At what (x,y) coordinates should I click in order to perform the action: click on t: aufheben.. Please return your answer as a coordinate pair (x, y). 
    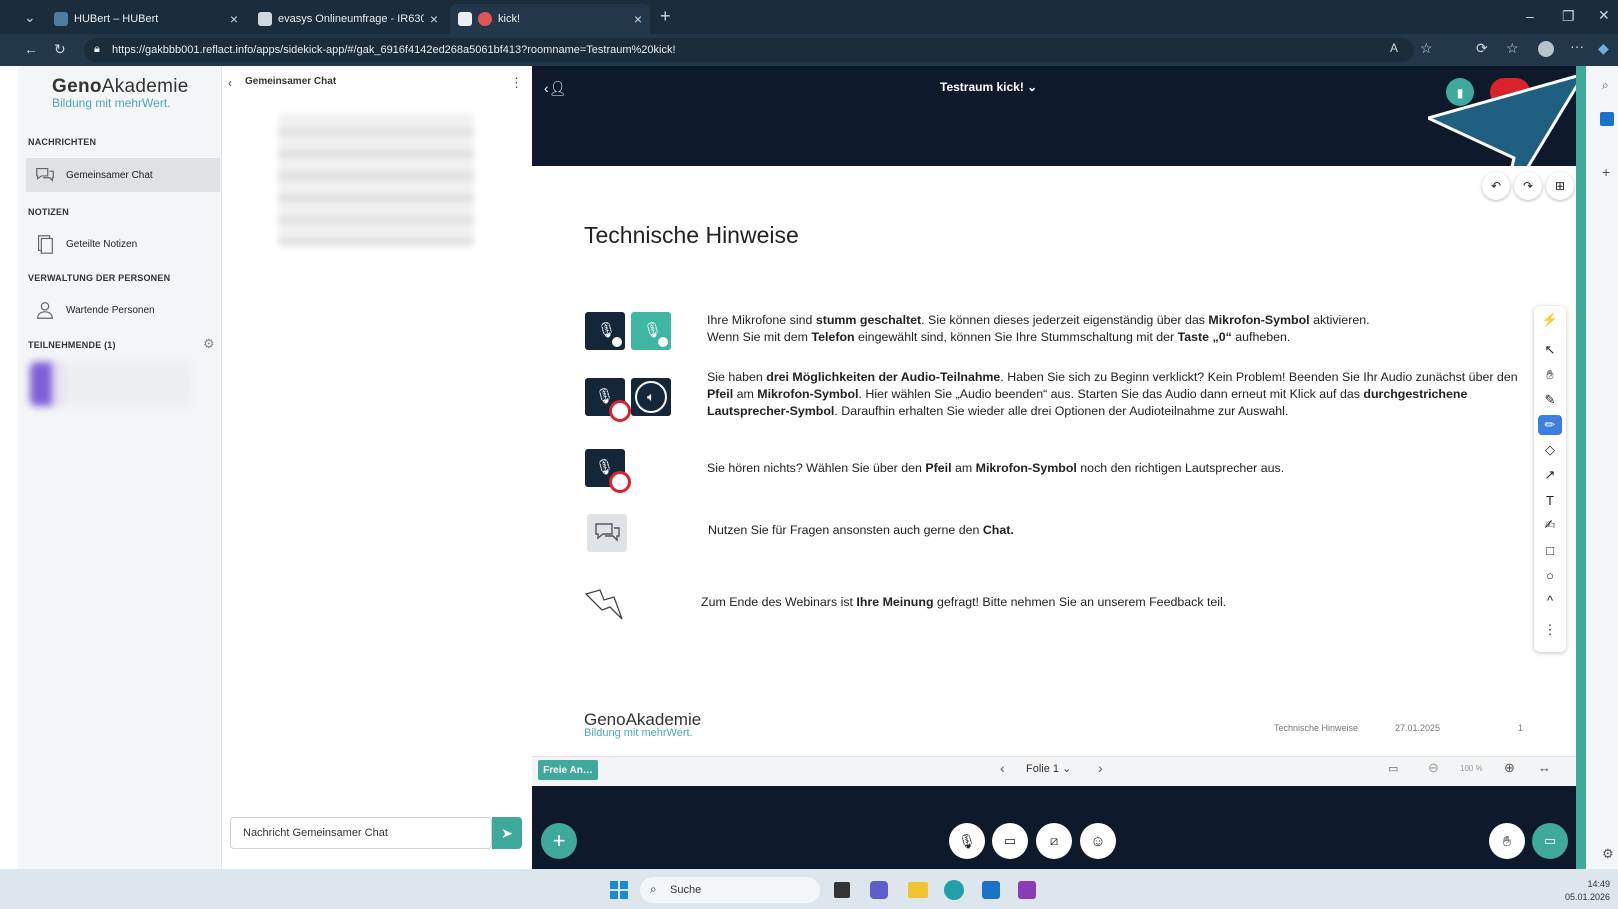
    Looking at the image, I should click on (1261, 337).